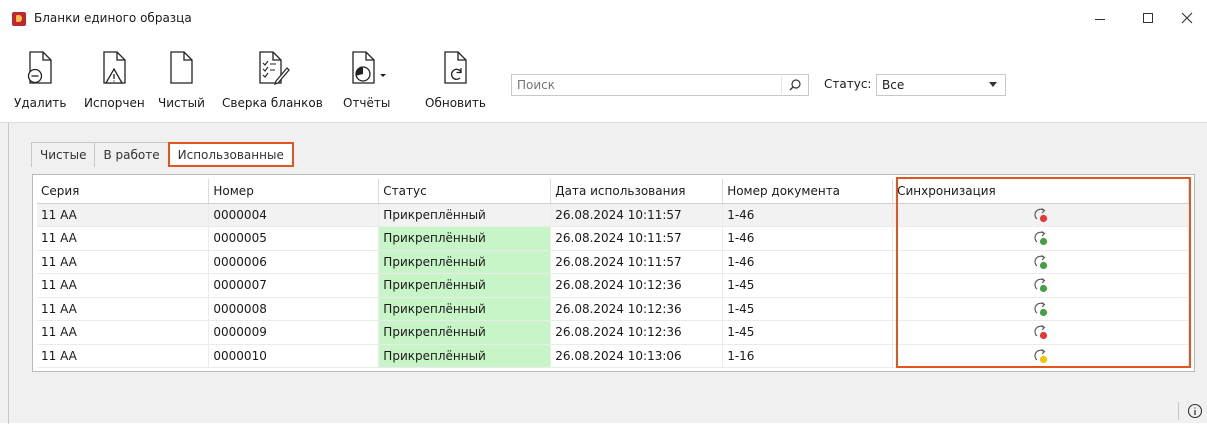 The height and width of the screenshot is (424, 1207). I want to click on reconcile-button: Сверка бланков, so click(272, 80).